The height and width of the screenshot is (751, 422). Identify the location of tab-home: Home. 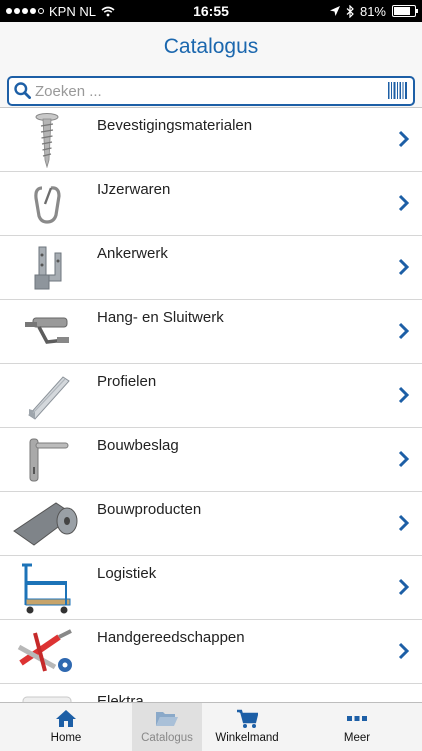
(66, 727).